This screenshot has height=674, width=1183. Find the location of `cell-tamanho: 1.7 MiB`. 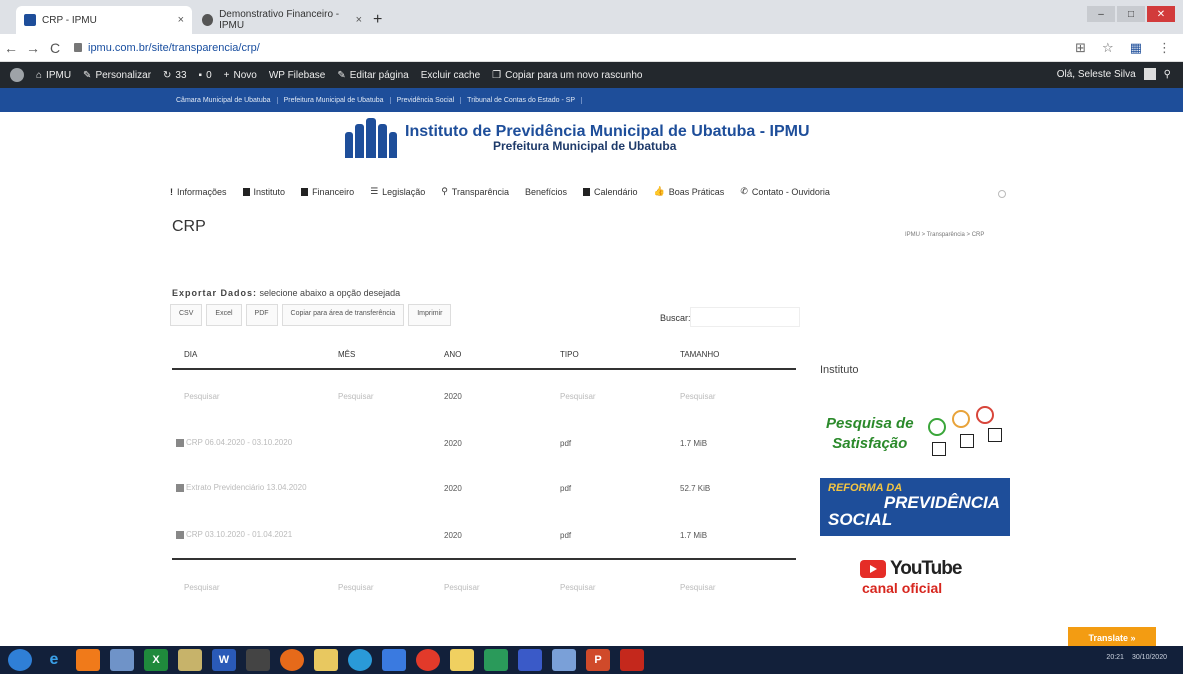

cell-tamanho: 1.7 MiB is located at coordinates (694, 535).